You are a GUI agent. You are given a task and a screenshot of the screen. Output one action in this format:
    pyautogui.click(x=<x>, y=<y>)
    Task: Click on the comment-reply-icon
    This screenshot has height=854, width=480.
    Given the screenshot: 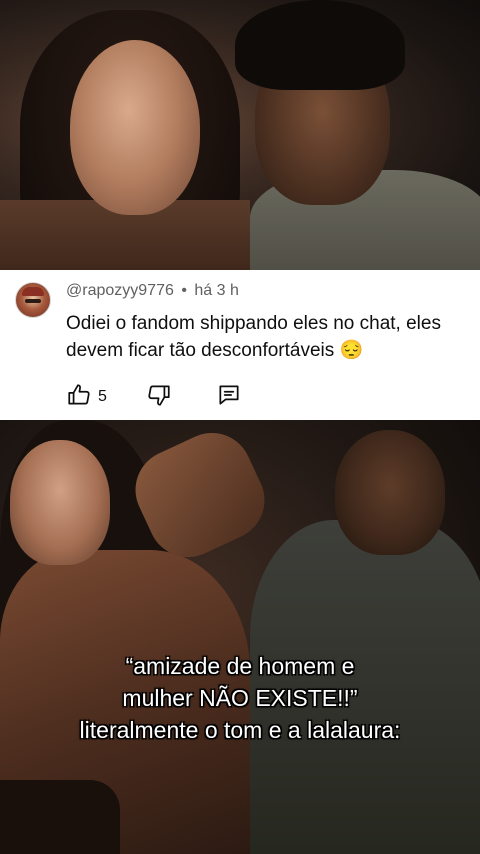 What is the action you would take?
    pyautogui.click(x=229, y=397)
    